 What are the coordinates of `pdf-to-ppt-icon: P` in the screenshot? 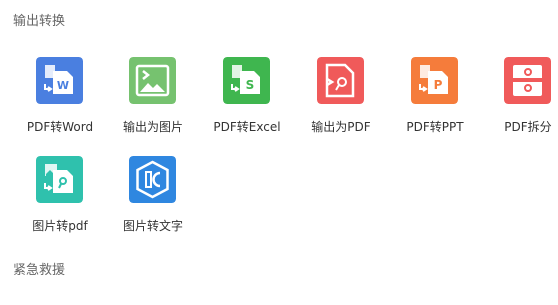 It's located at (434, 80).